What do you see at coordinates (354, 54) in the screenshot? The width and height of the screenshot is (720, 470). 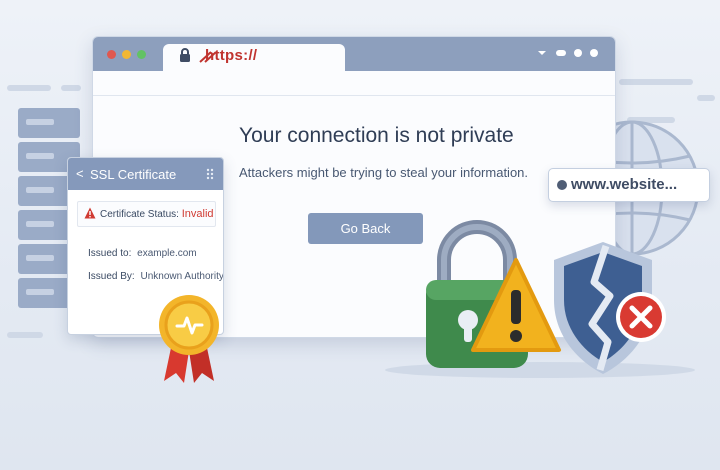 I see `browser-title-bar: https://` at bounding box center [354, 54].